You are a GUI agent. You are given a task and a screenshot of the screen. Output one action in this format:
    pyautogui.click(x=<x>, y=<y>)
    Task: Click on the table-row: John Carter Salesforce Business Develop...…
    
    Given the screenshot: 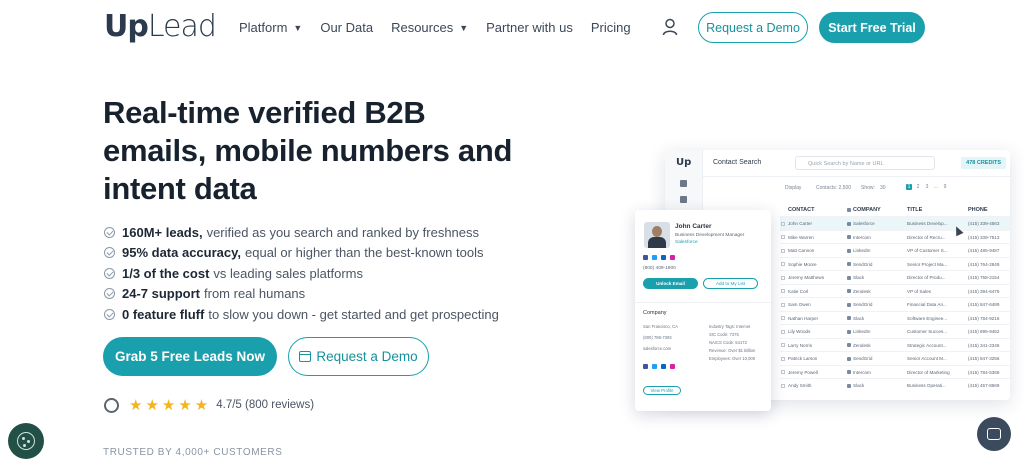 What is the action you would take?
    pyautogui.click(x=895, y=223)
    